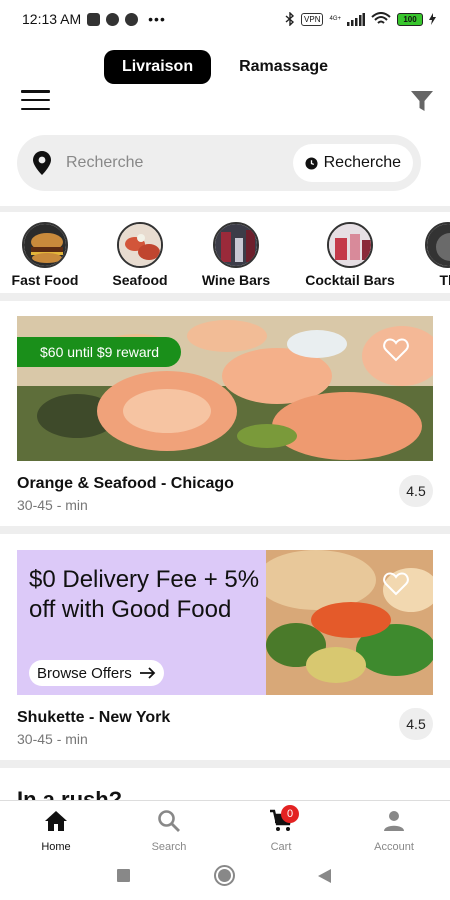  Describe the element at coordinates (236, 280) in the screenshot. I see `category-label: Wine Bars` at that location.